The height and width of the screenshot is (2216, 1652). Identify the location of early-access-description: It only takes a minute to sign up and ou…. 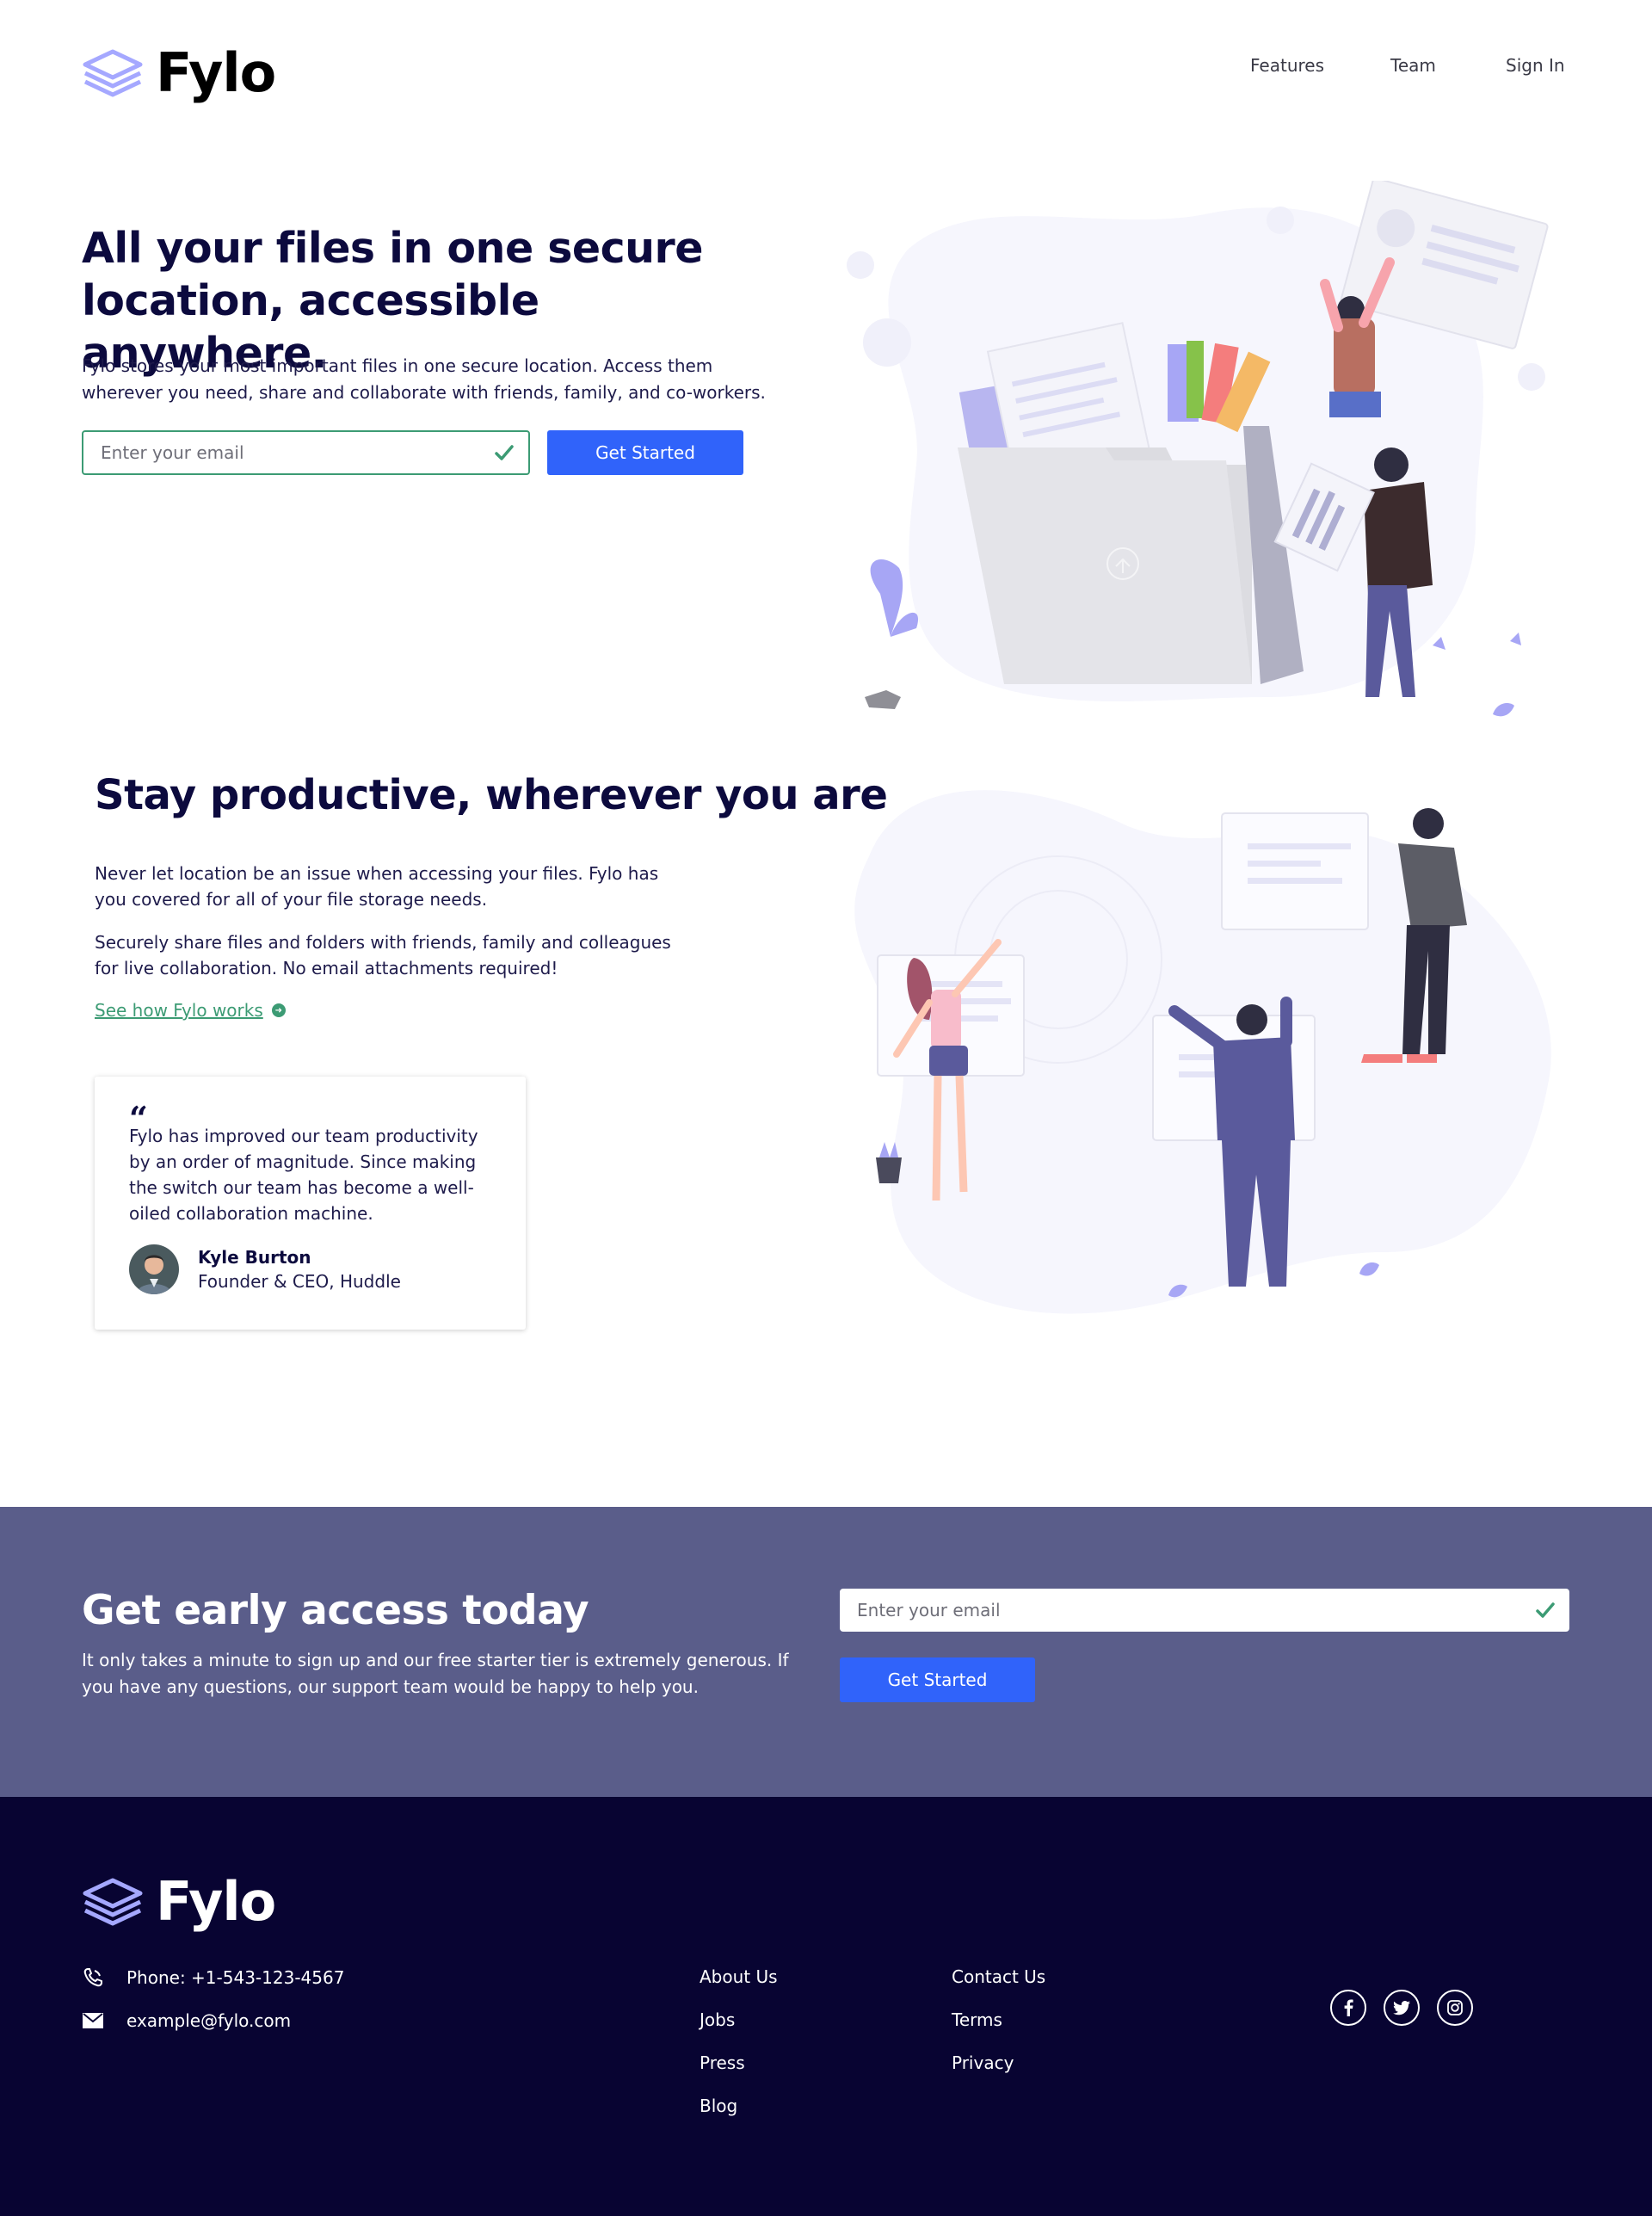
(435, 1674).